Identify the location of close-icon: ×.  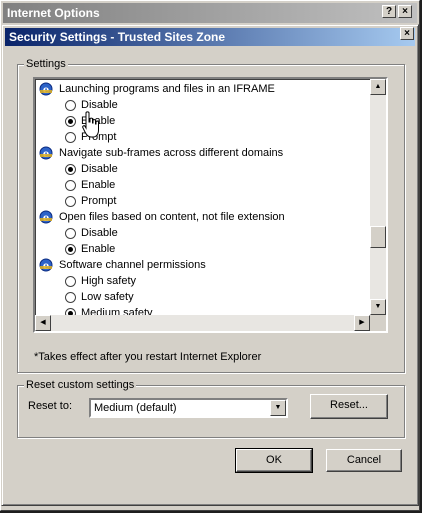
(405, 11).